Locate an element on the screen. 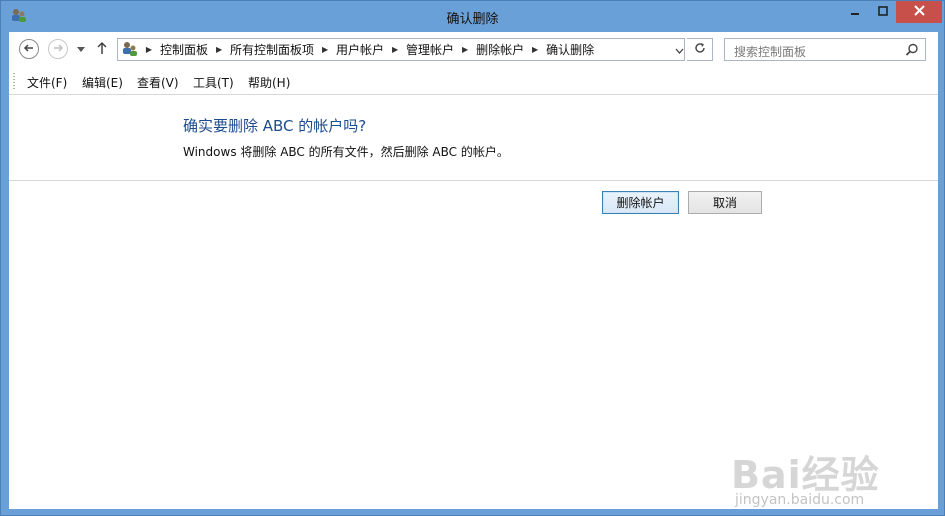  forward-arrow-icon is located at coordinates (58, 49).